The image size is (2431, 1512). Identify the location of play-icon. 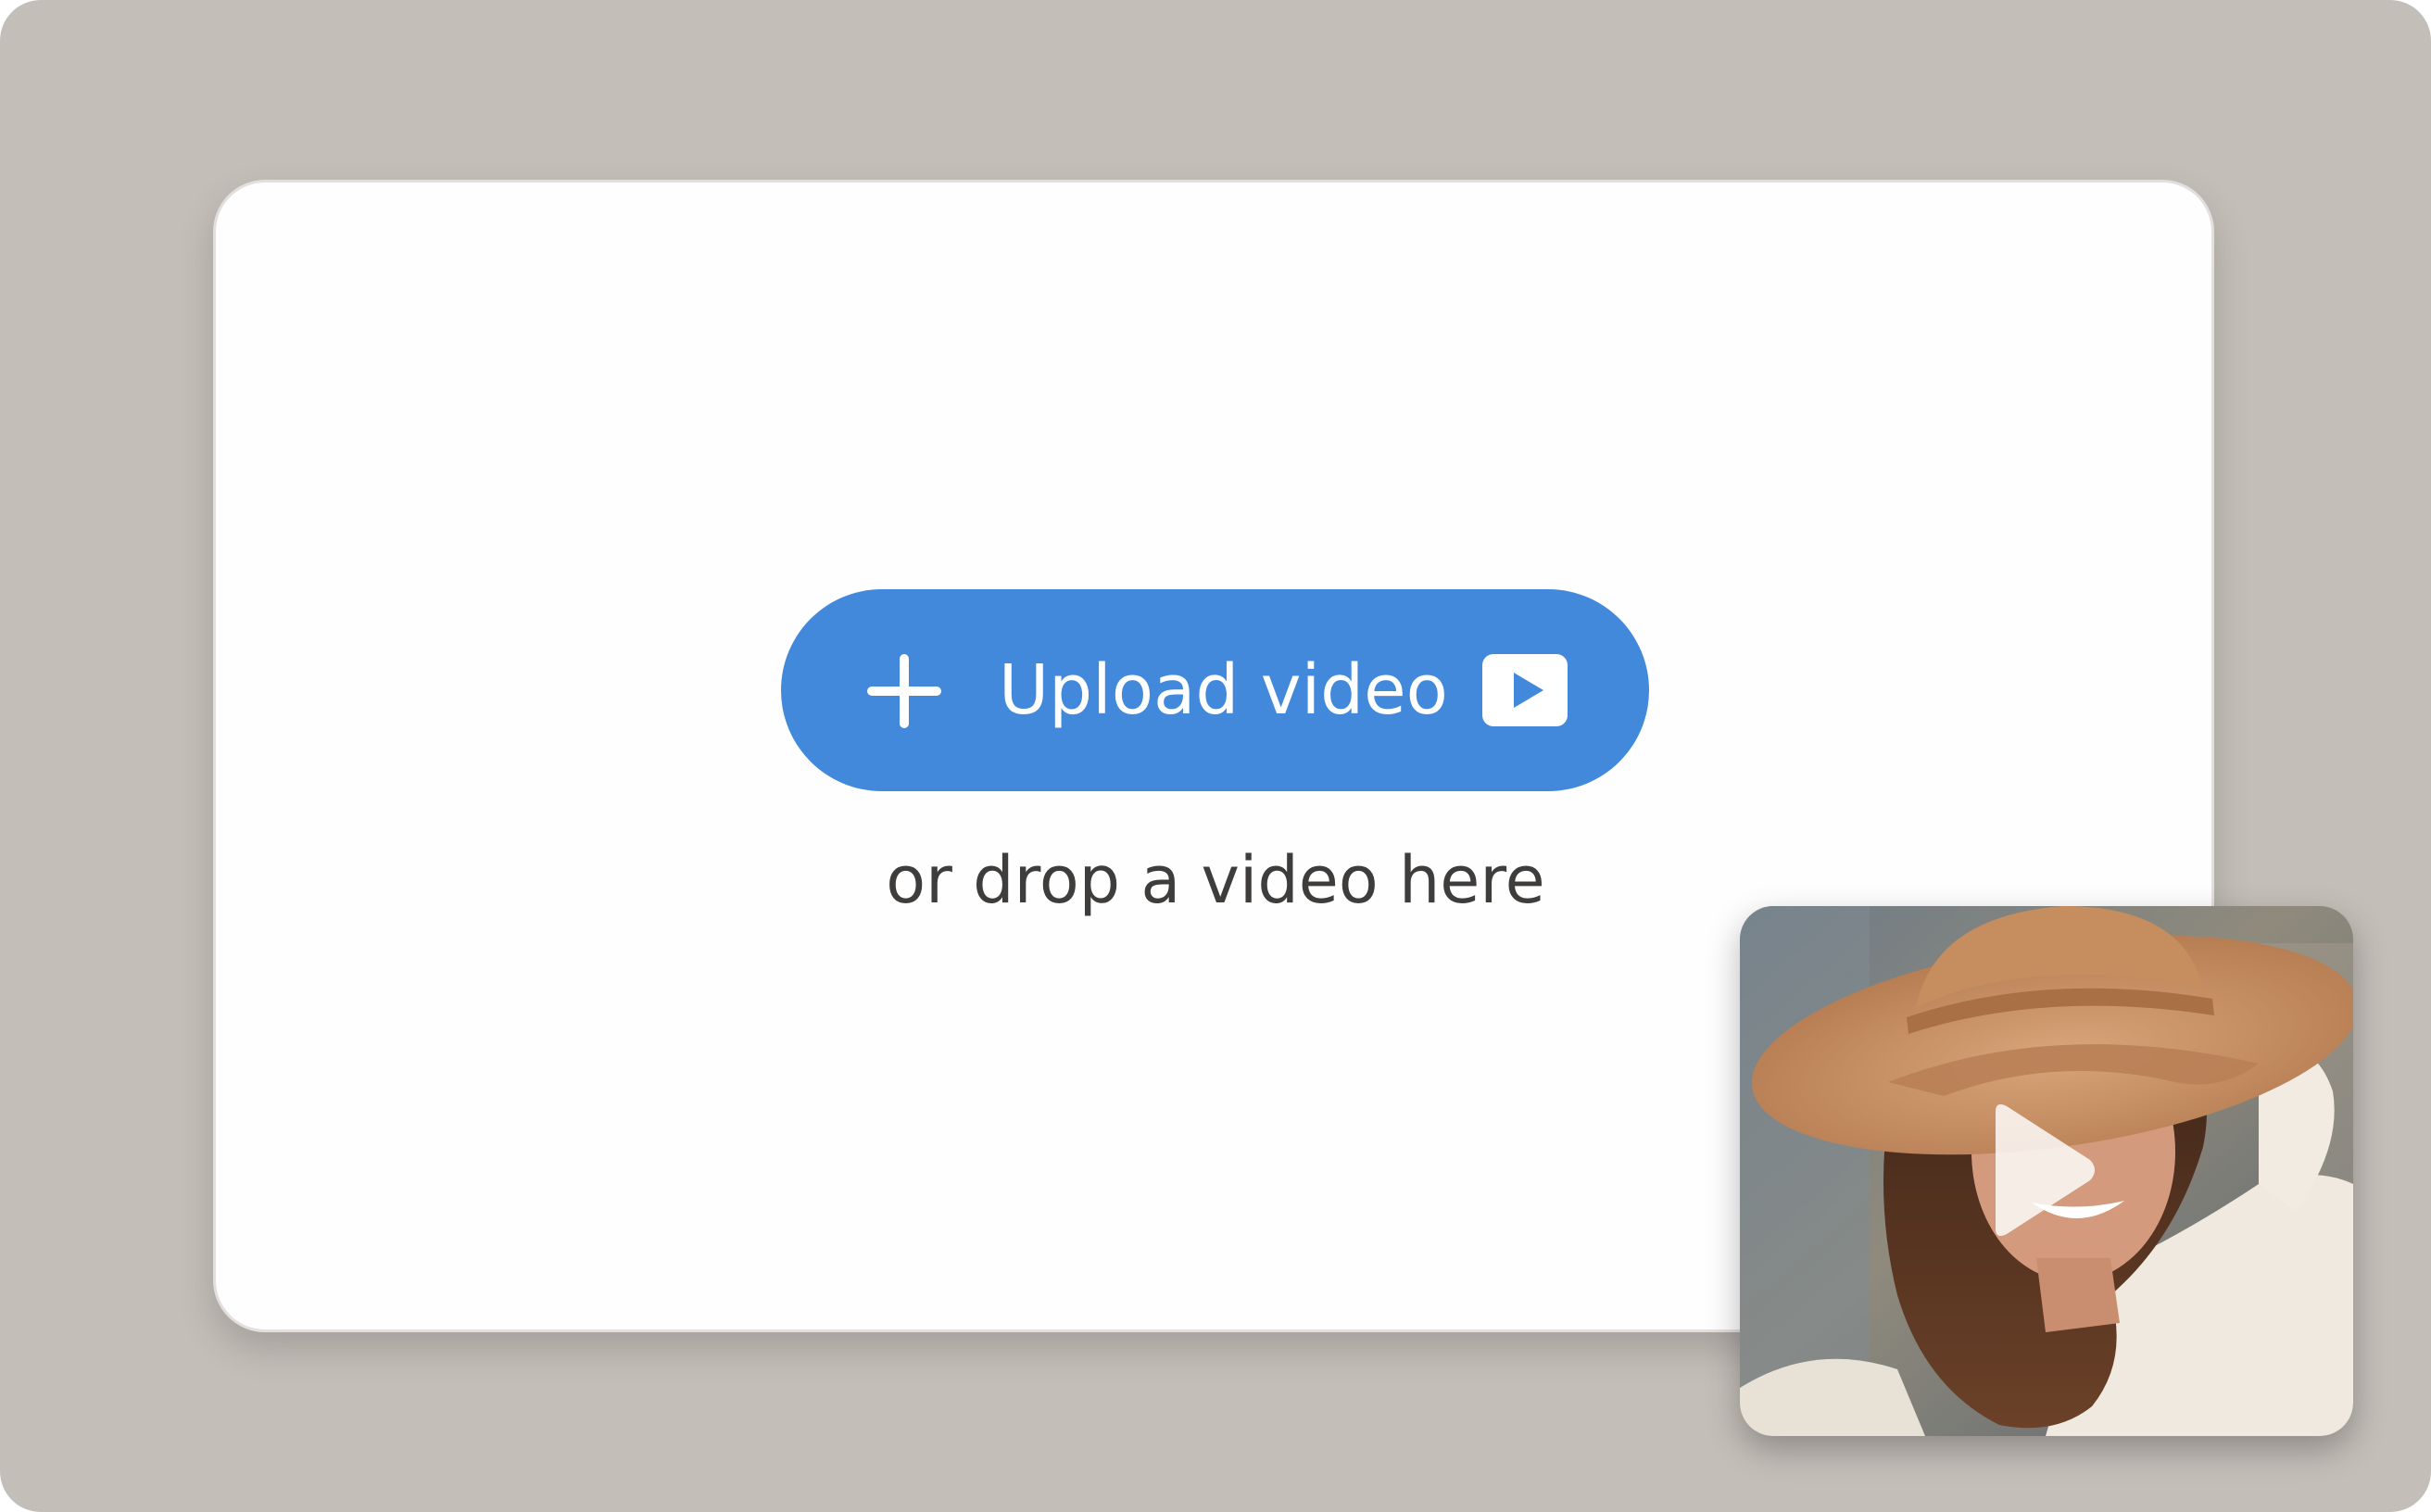
(2039, 1170).